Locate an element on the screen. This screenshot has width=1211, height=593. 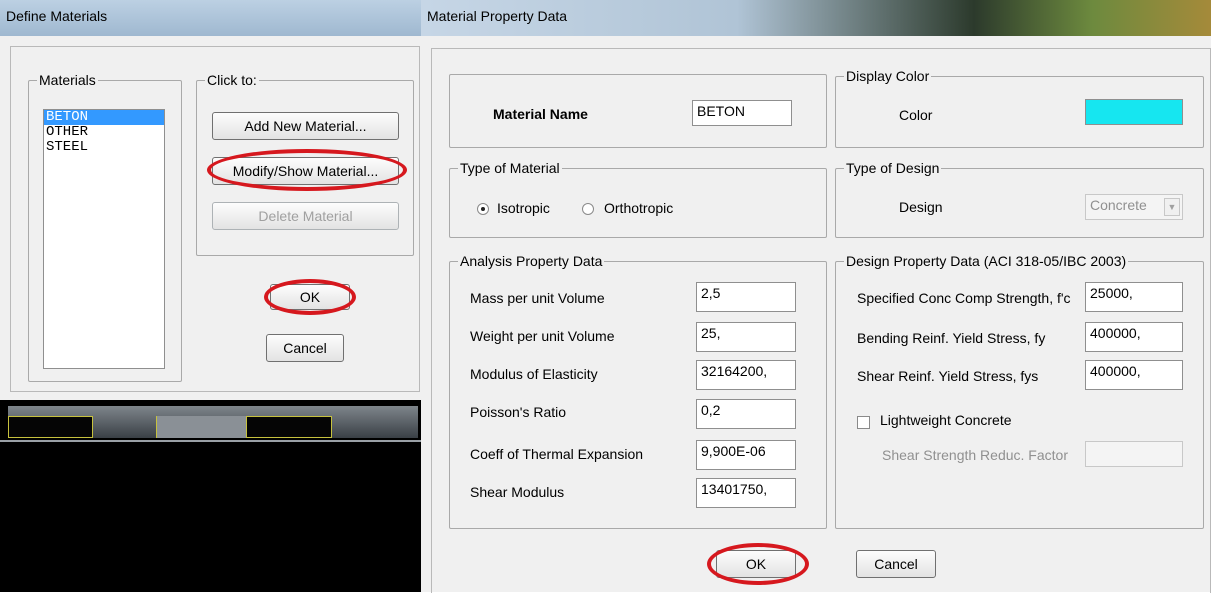
display-color-group-label: Display Color is located at coordinates (888, 76).